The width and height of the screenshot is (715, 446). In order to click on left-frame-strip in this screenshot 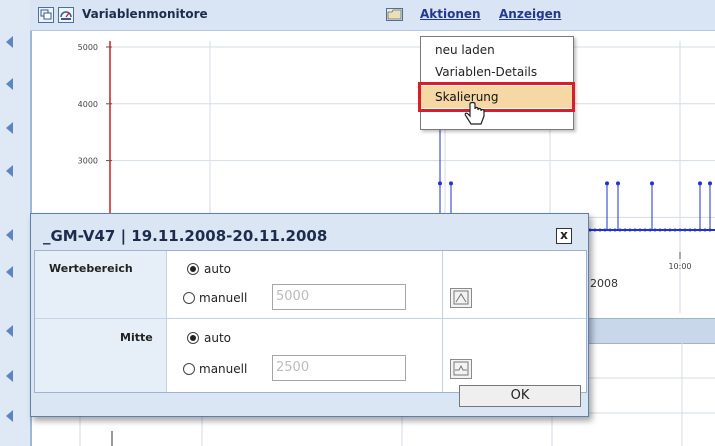, I will do `click(16, 223)`.